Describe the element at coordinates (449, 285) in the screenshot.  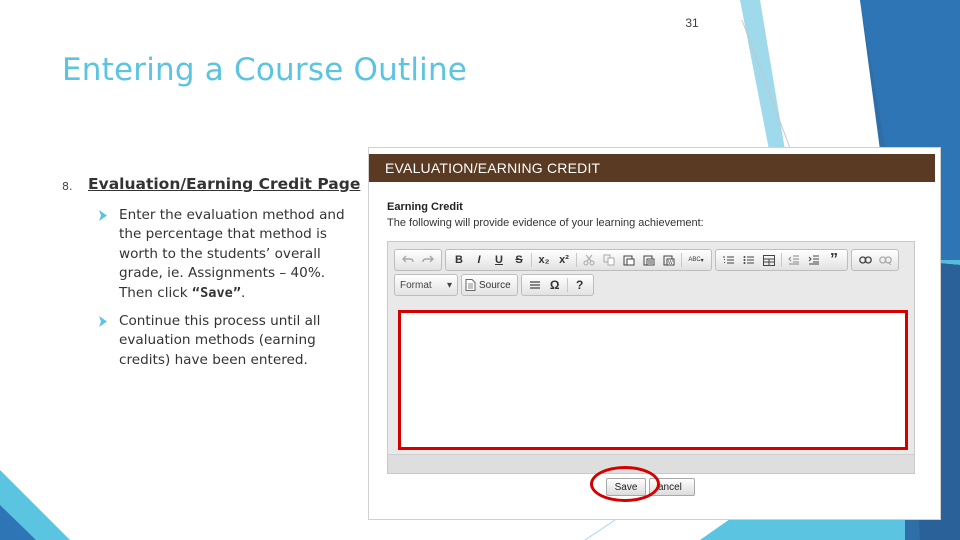
I see `chevron-down-icon: ▾` at that location.